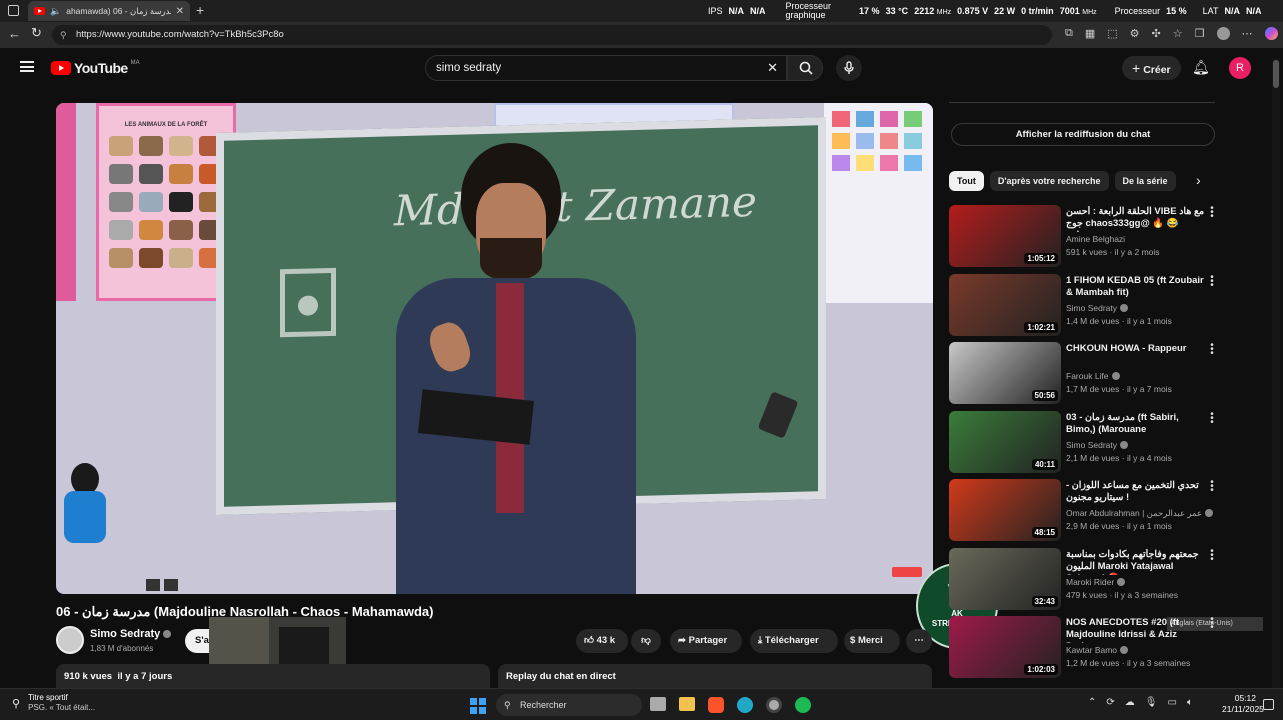  I want to click on browser-tab-active: 🔈 ahamawda) 06 - مدرسة زمان - ... ✕, so click(109, 11).